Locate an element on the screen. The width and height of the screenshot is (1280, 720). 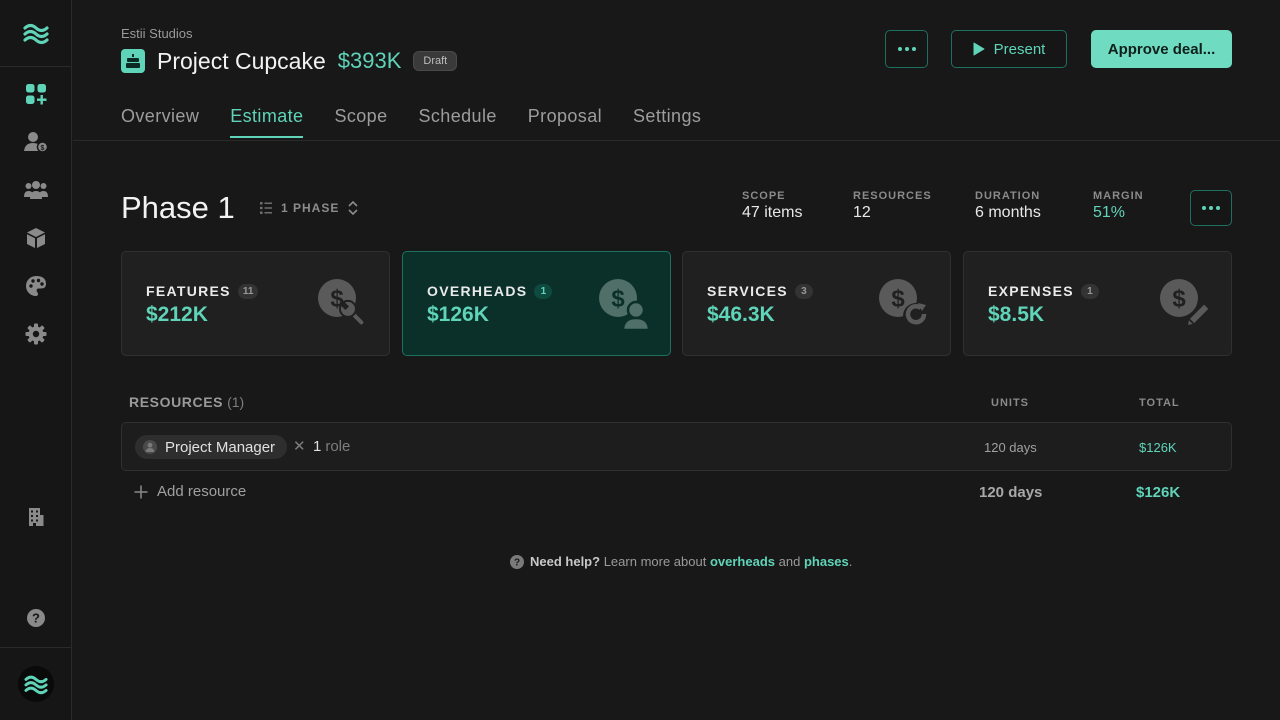
stat-margin: MARGIN 51% is located at coordinates (1118, 206).